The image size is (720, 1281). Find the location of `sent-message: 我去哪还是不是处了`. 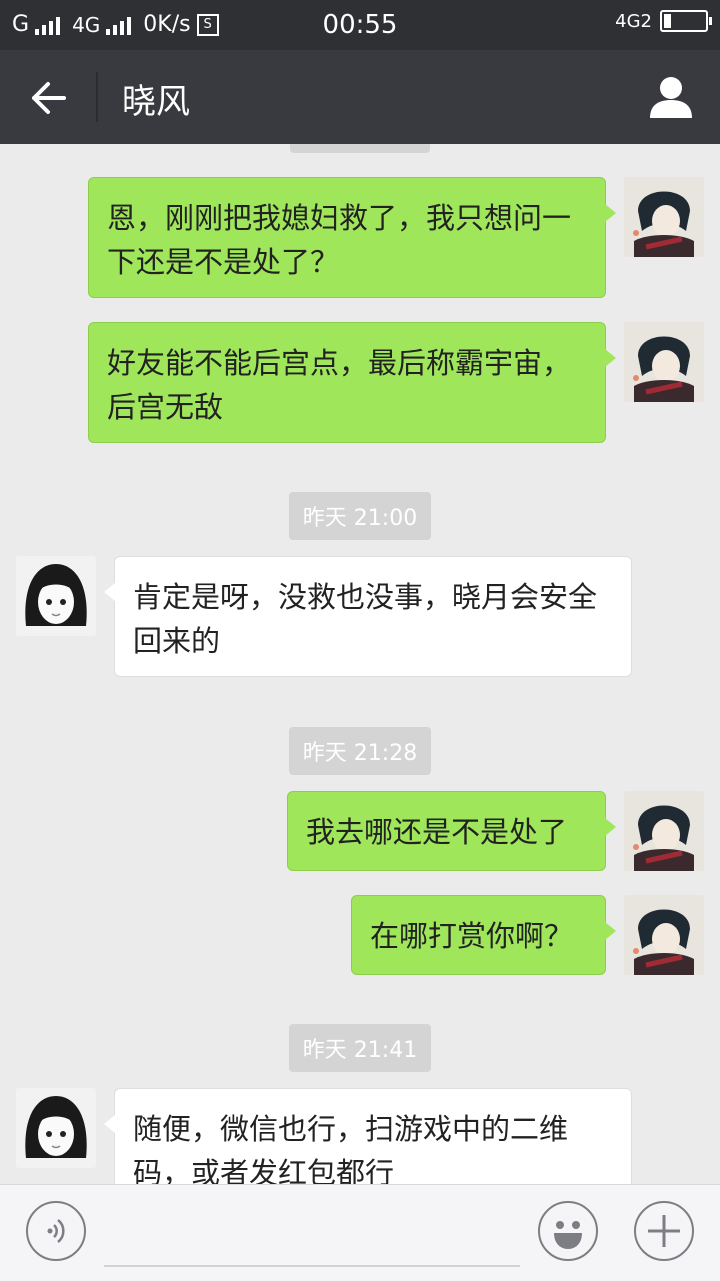

sent-message: 我去哪还是不是处了 is located at coordinates (451, 831).